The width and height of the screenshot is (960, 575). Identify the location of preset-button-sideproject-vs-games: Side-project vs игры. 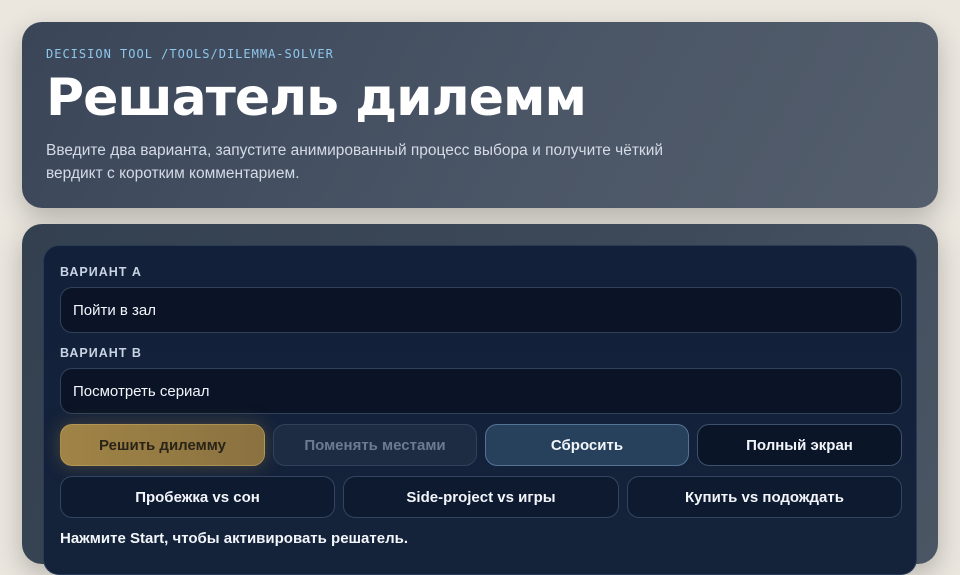
(481, 497).